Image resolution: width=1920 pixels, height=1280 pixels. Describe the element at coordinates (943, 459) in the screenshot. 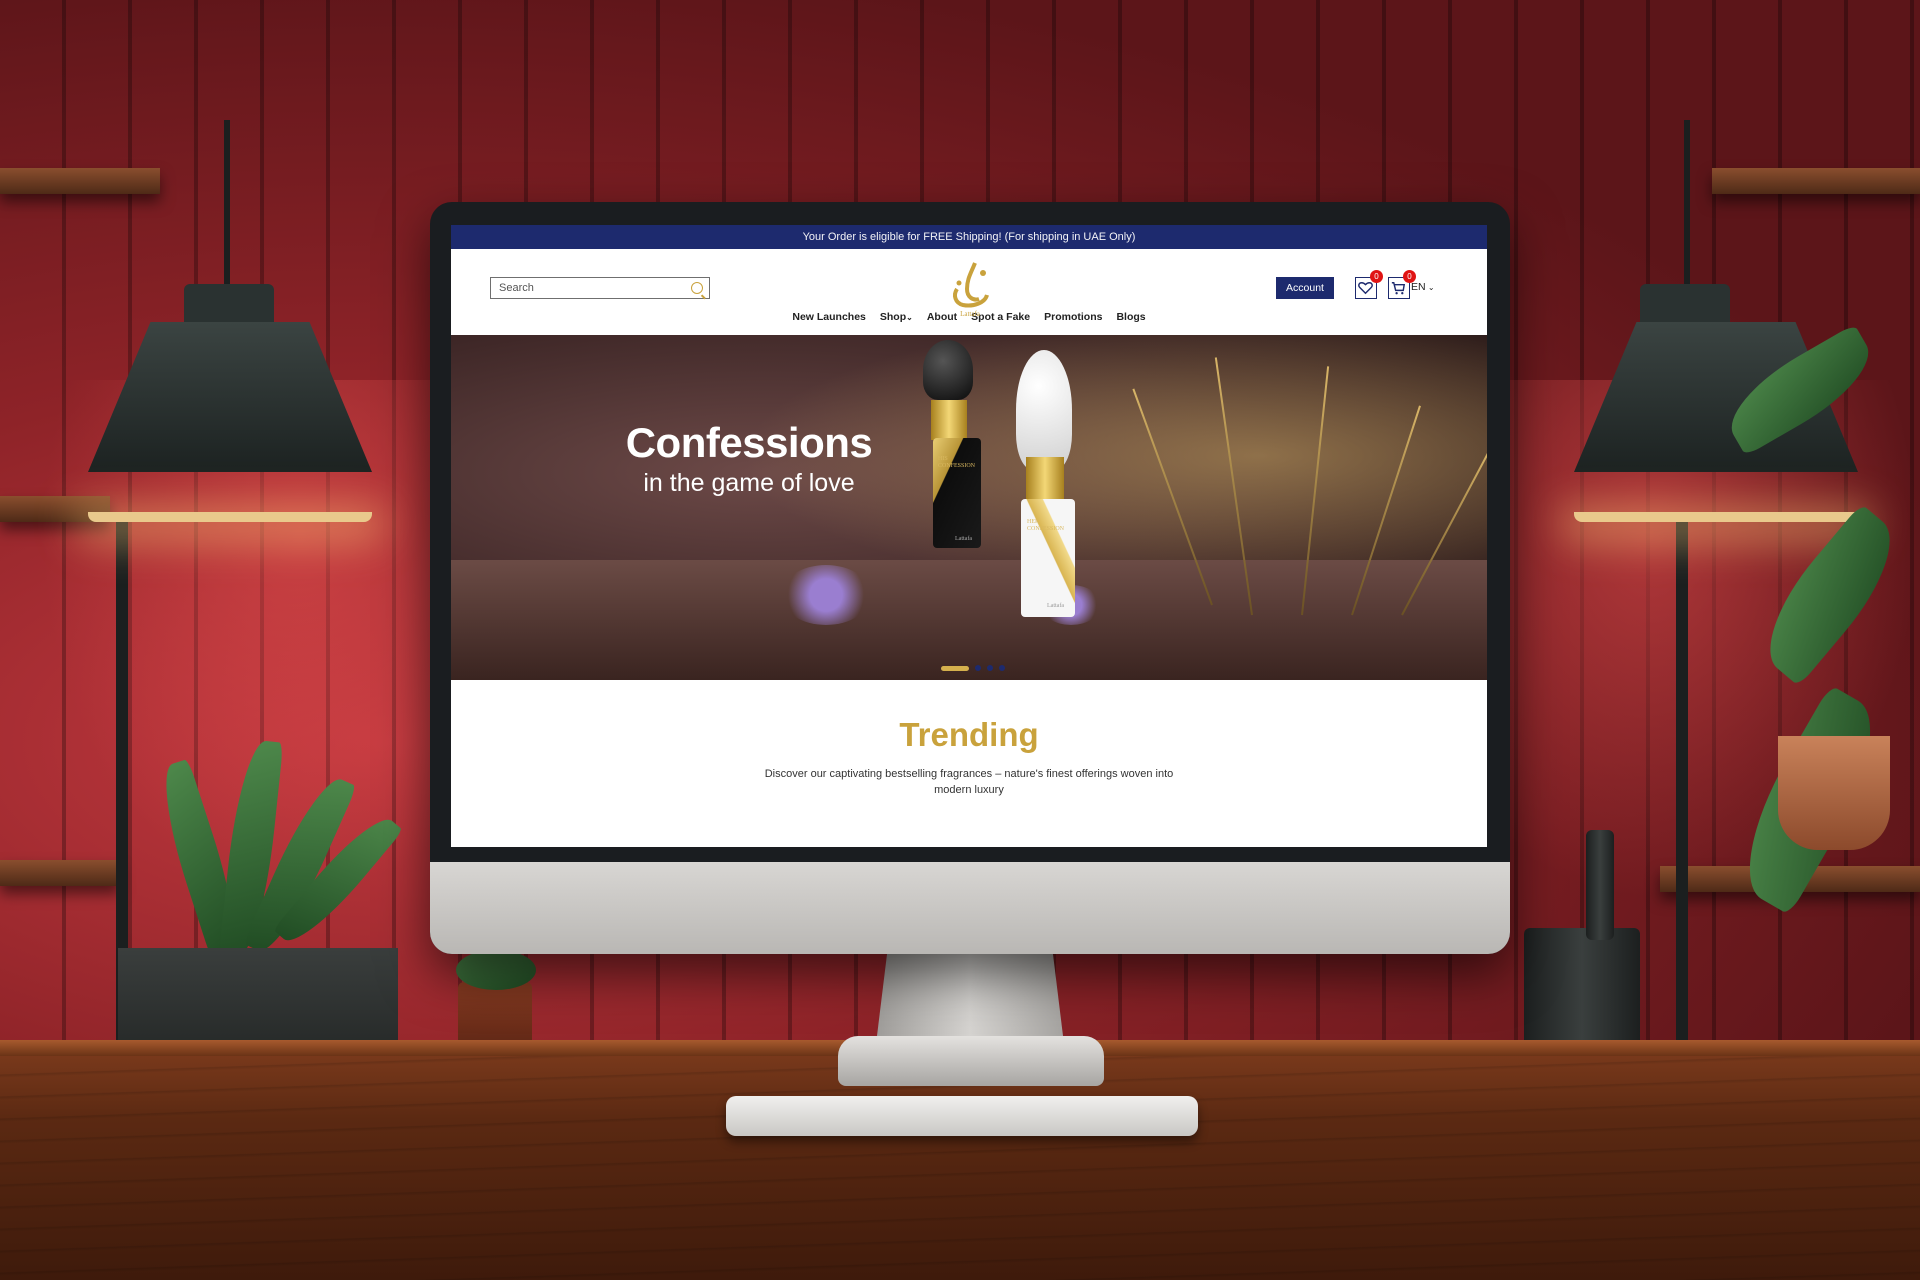

I see `bottle-label-small: HIS` at that location.